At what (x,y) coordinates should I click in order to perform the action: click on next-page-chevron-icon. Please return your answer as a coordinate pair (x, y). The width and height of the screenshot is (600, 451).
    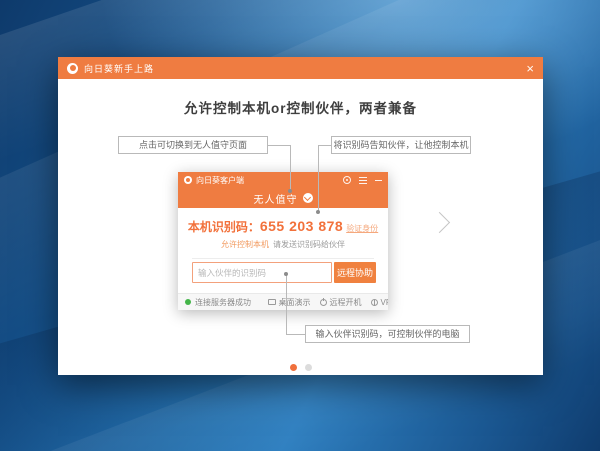
    Looking at the image, I should click on (439, 222).